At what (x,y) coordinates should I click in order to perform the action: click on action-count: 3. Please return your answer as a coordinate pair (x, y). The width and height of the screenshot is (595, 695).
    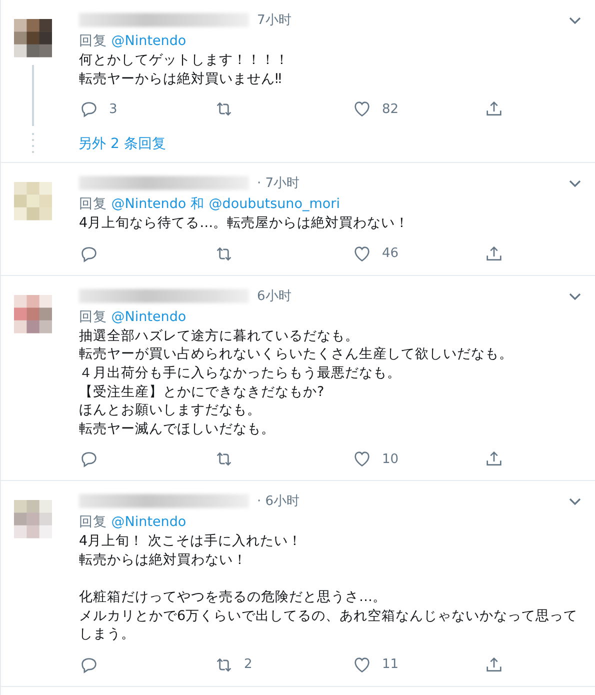
    Looking at the image, I should click on (113, 109).